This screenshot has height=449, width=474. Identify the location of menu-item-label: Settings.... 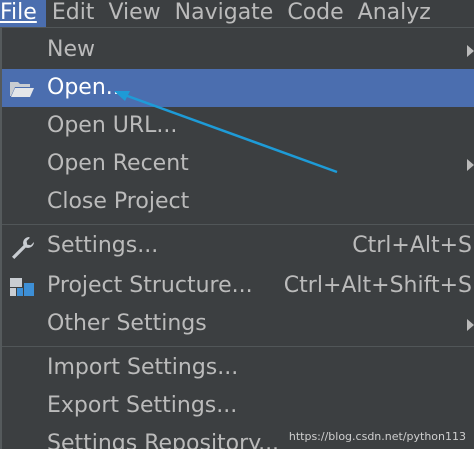
(103, 245).